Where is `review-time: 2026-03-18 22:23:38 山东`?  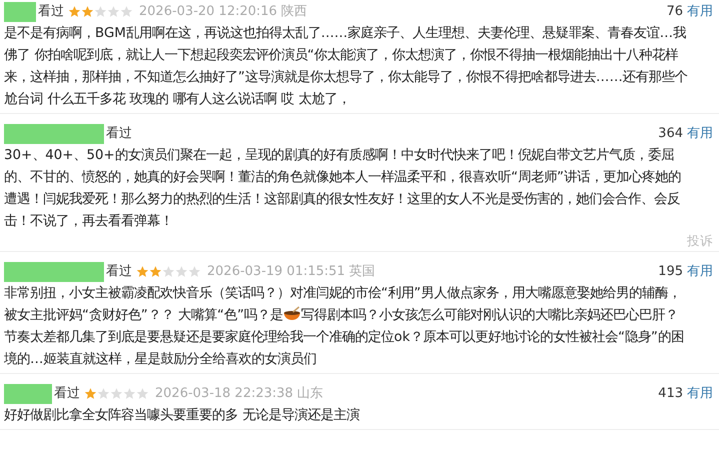 review-time: 2026-03-18 22:23:38 山东 is located at coordinates (239, 393).